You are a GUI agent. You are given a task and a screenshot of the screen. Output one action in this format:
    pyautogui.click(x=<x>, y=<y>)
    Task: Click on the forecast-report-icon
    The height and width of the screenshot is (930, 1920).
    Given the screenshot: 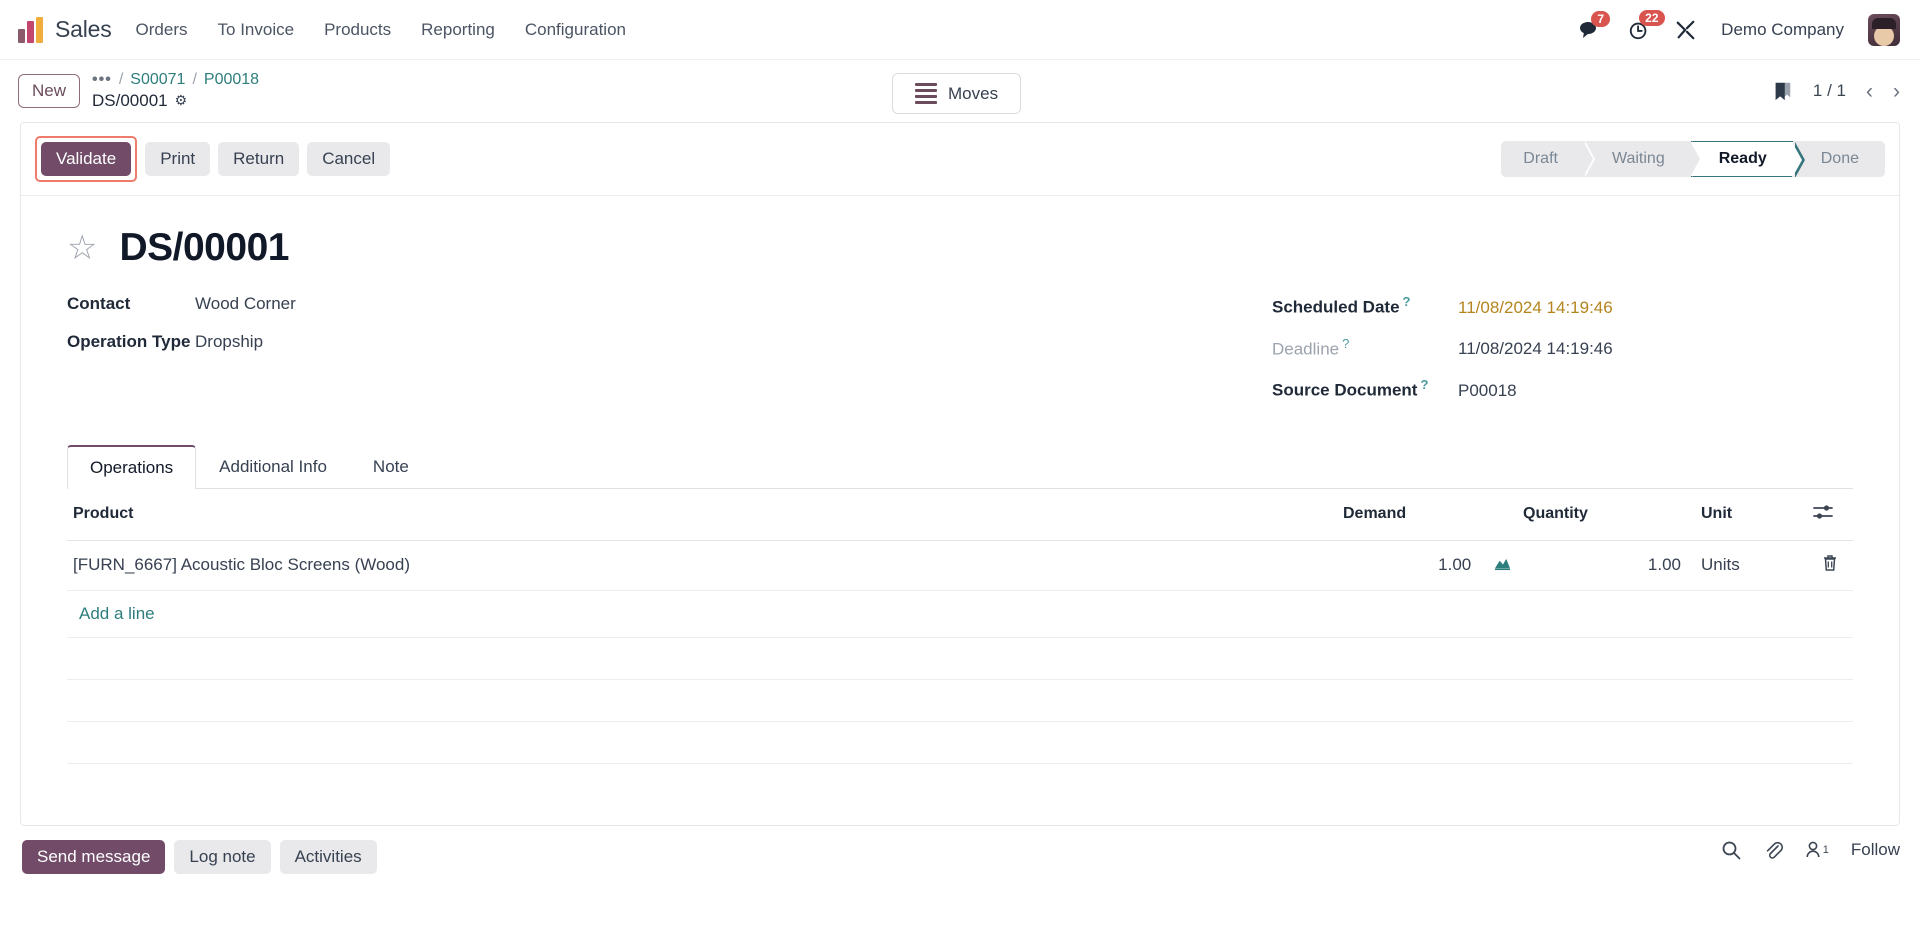 What is the action you would take?
    pyautogui.click(x=1502, y=566)
    